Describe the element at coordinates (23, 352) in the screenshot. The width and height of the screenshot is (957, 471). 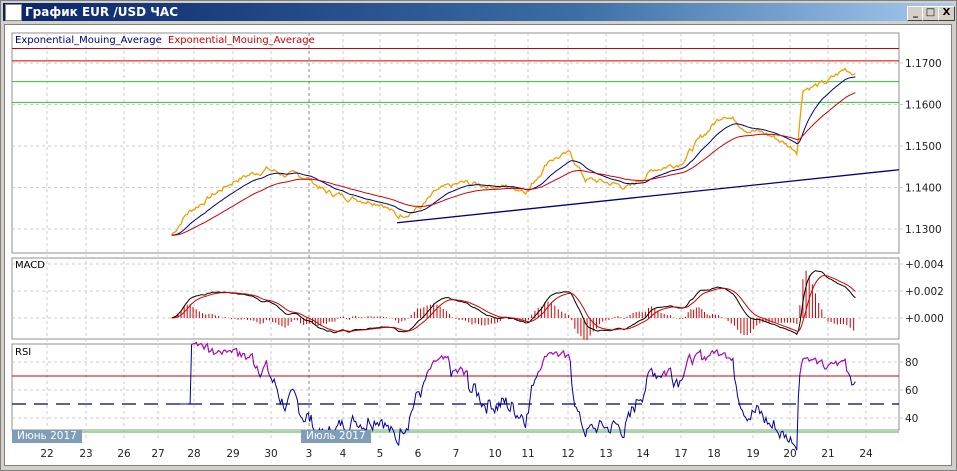
I see `rsi-label: RSI` at that location.